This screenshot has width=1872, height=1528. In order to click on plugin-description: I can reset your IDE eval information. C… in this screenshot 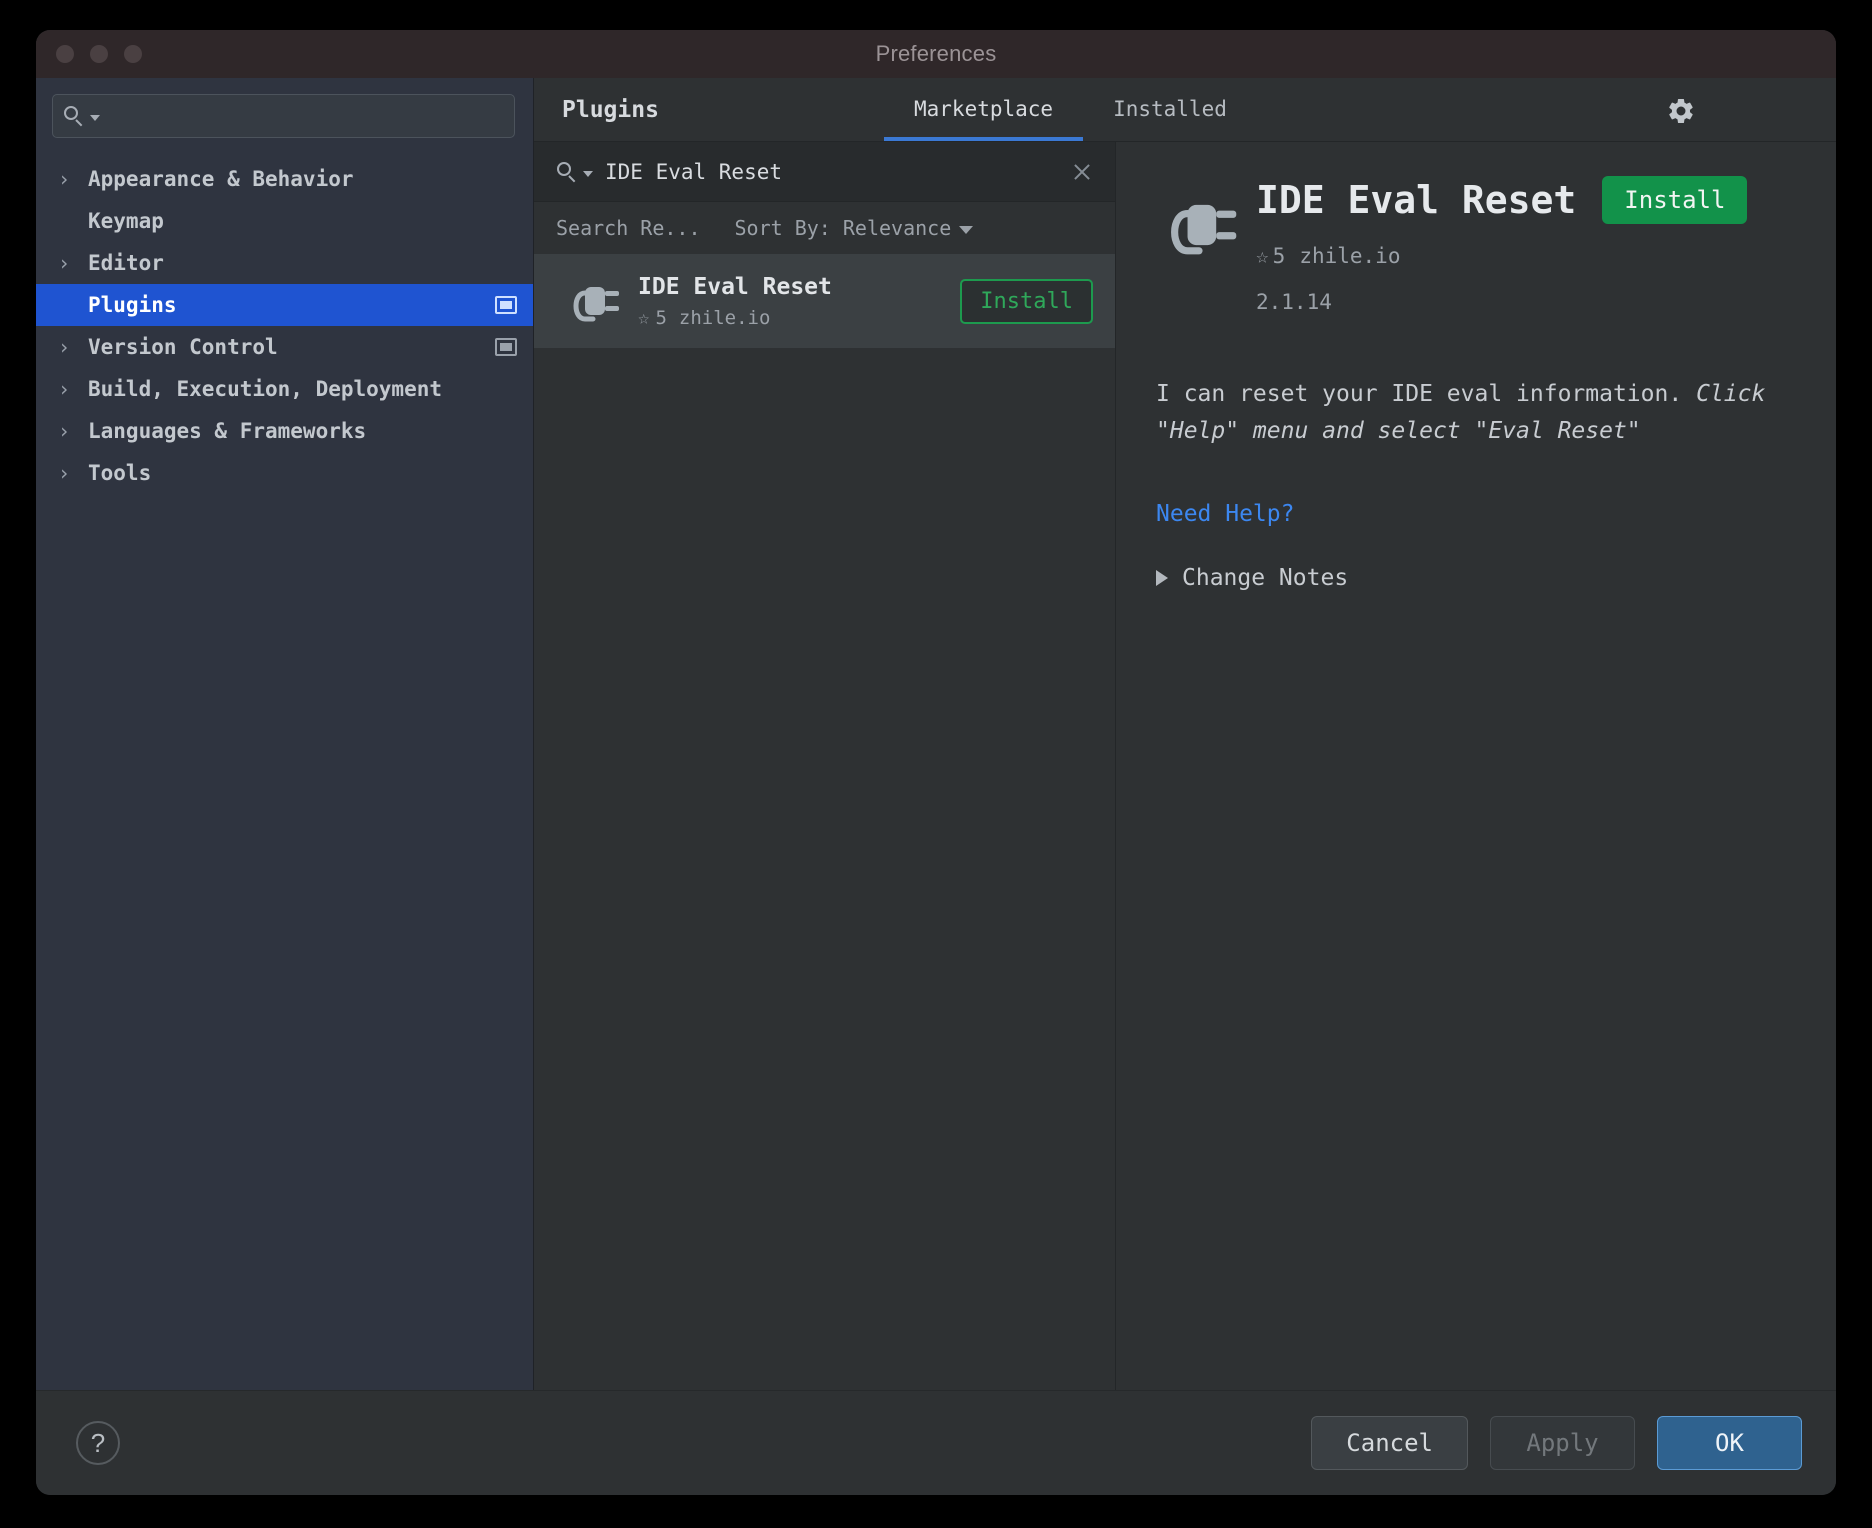, I will do `click(1466, 413)`.